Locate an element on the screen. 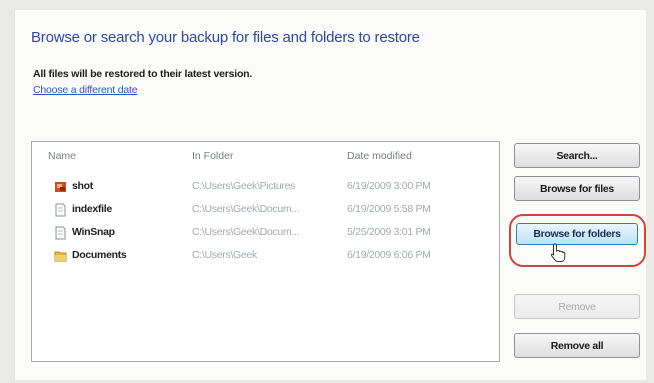 This screenshot has height=383, width=654. file-date: 6/19/2009 5:58 PM is located at coordinates (389, 209).